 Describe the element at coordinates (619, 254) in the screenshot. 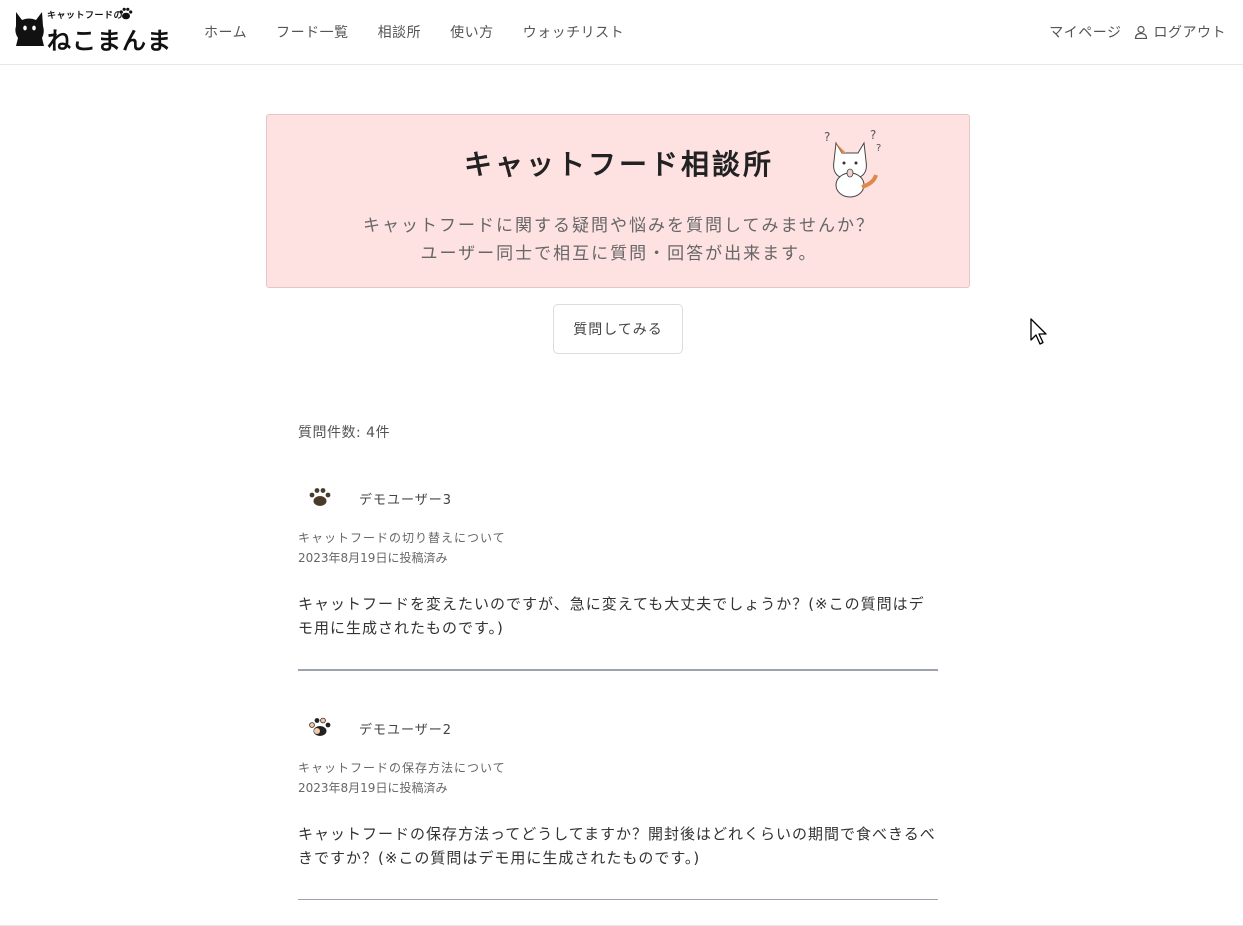

I see `banner-subtitle-line2: ユーザー同士で相互に質問・回答が出来ます。` at that location.